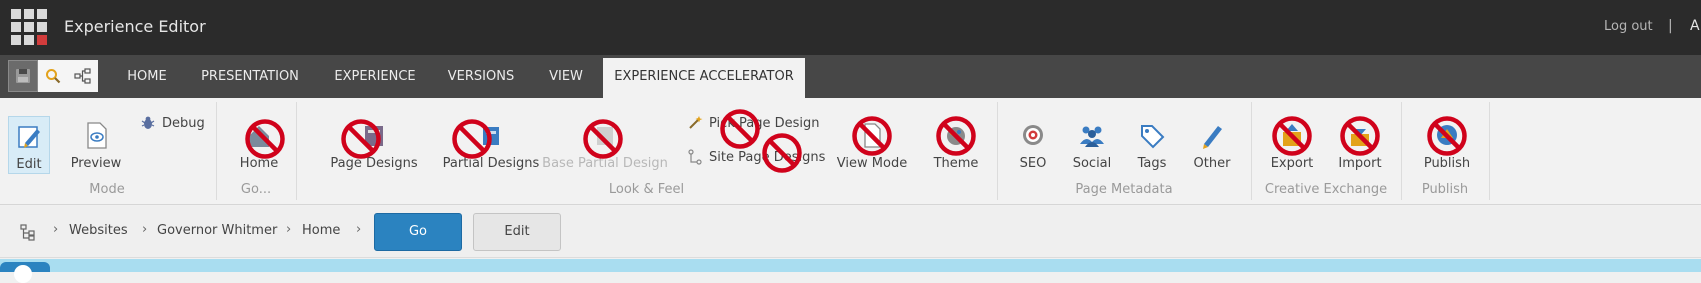 This screenshot has width=1701, height=283. I want to click on app-grid-icon, so click(29, 27).